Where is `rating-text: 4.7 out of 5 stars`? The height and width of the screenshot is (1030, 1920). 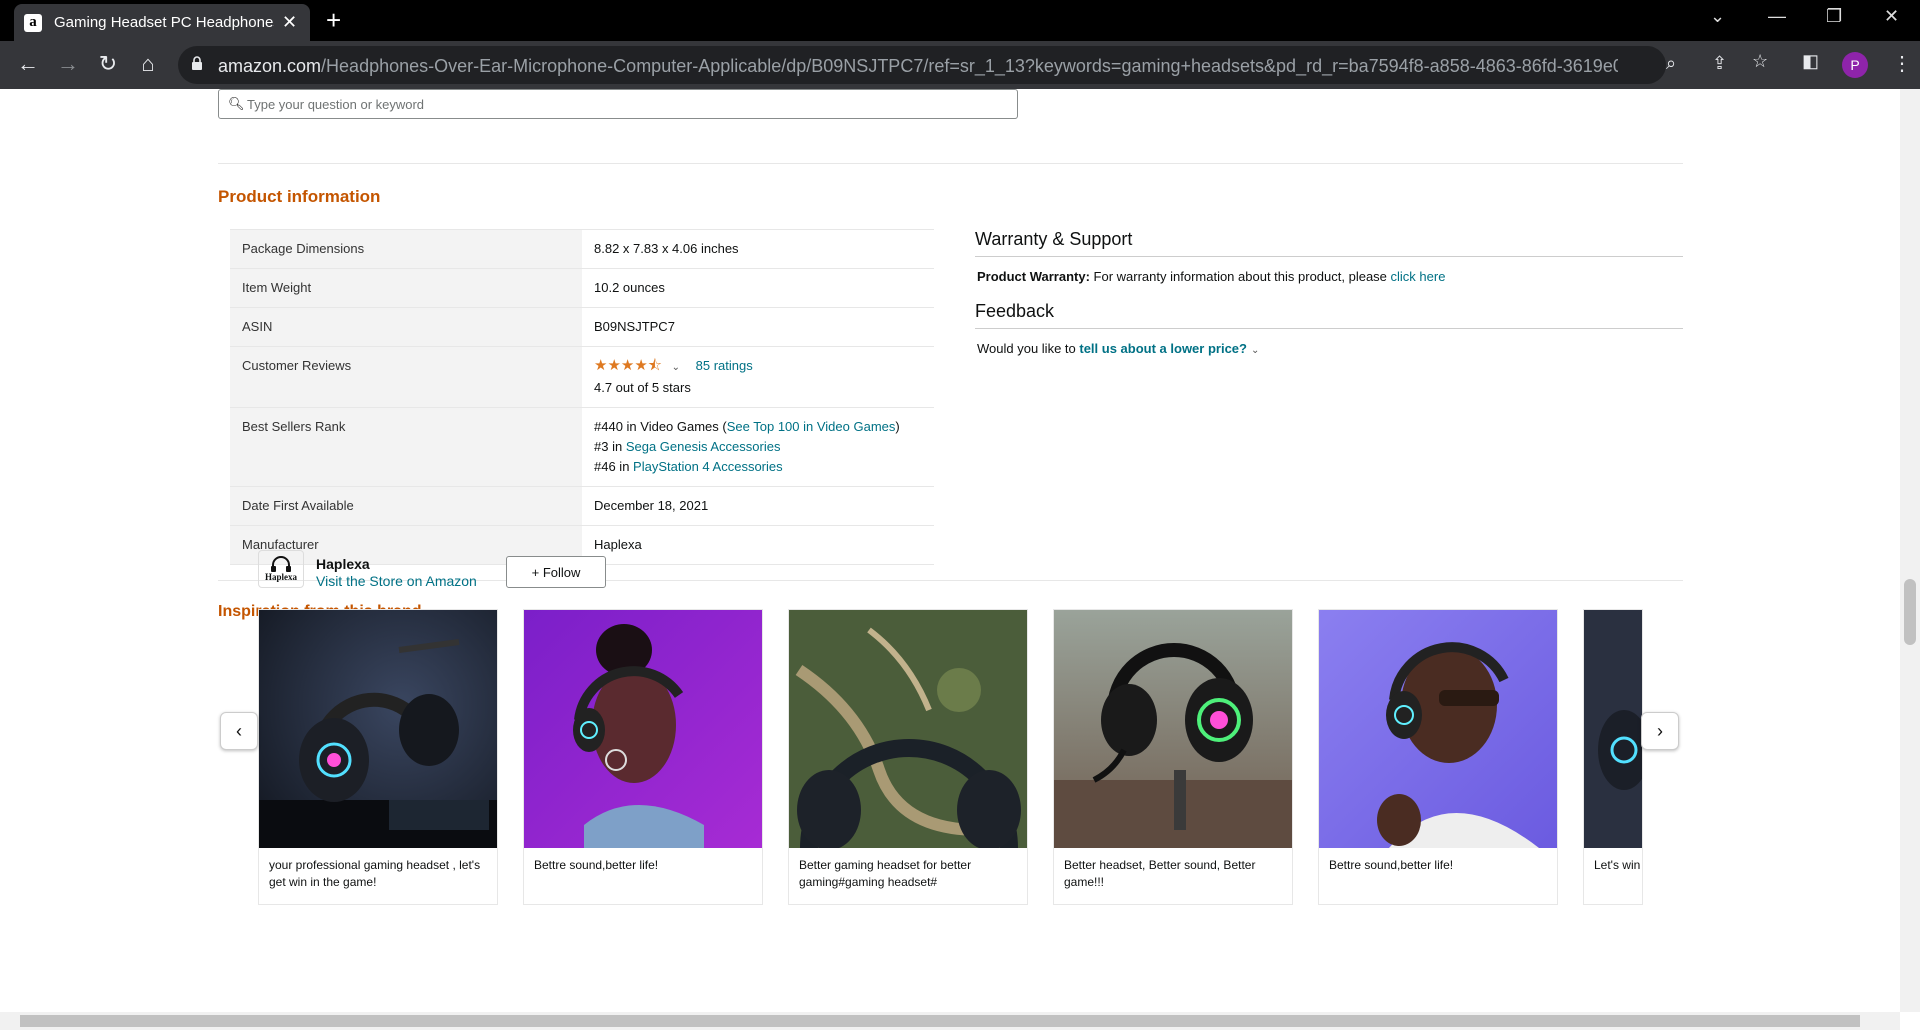
rating-text: 4.7 out of 5 stars is located at coordinates (642, 387).